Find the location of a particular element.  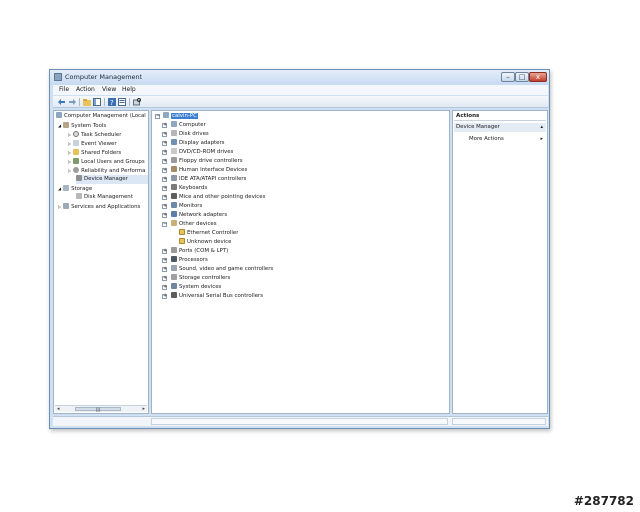

scroll-right-arrow-icon: ▸ is located at coordinates (143, 409).